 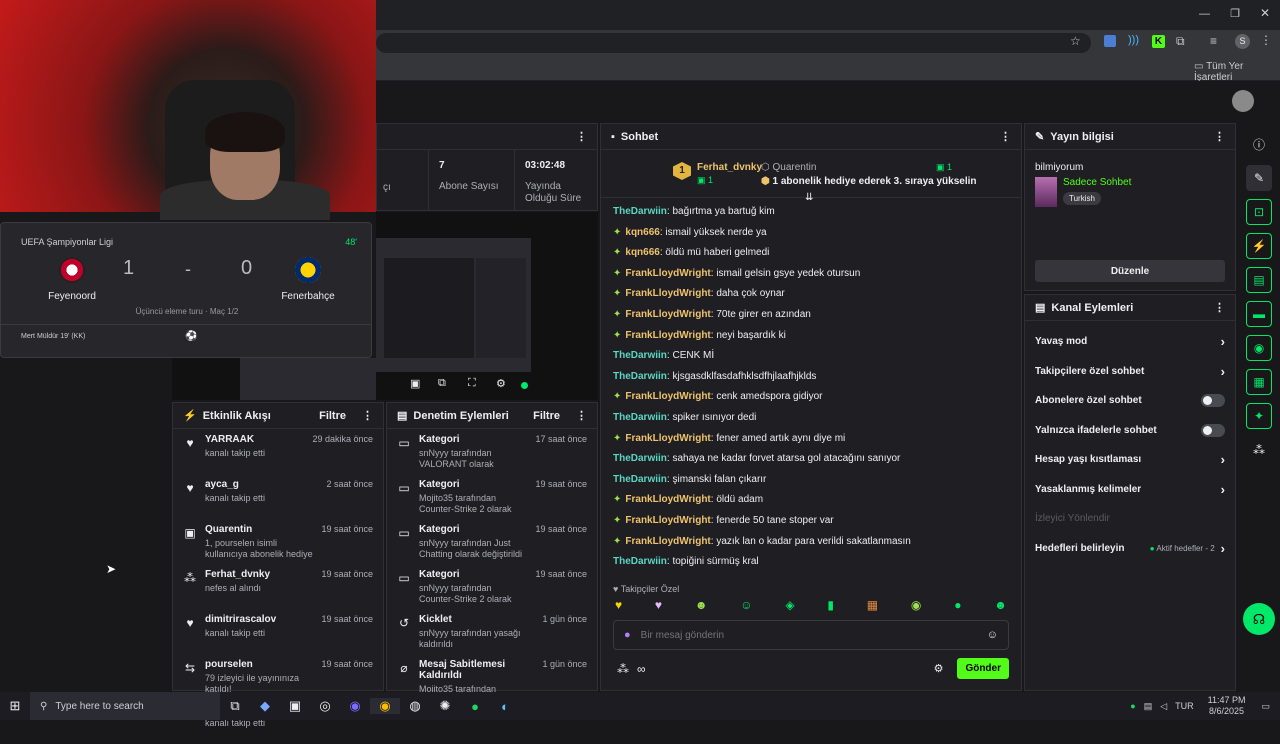 What do you see at coordinates (1259, 280) in the screenshot?
I see `document-icon: ▤` at bounding box center [1259, 280].